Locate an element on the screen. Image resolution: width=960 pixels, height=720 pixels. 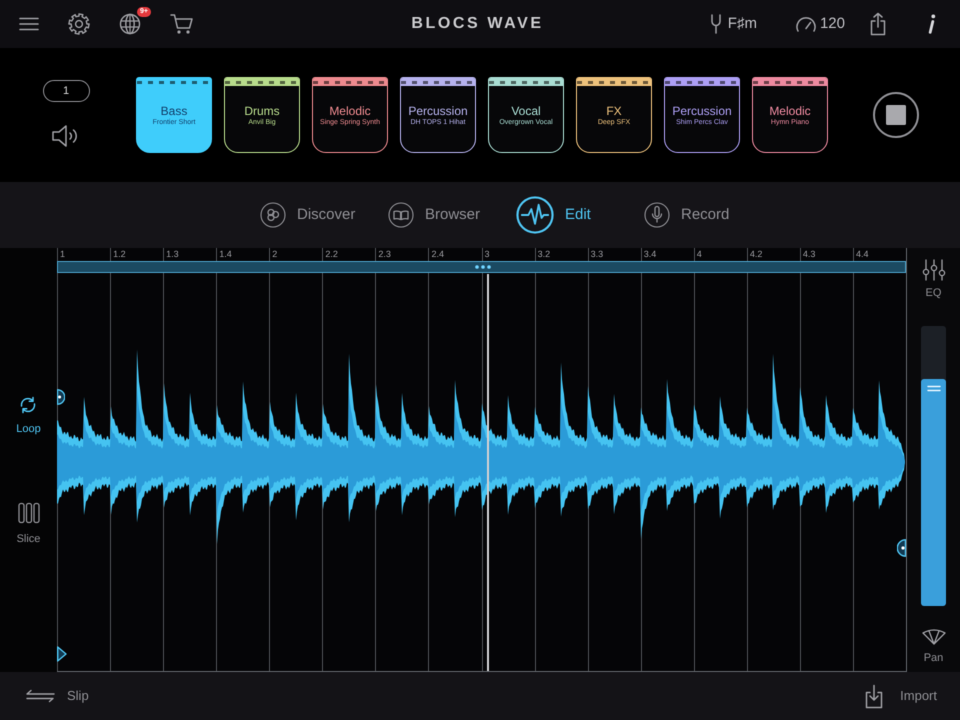
ruler-label: 3.3 is located at coordinates (597, 254).